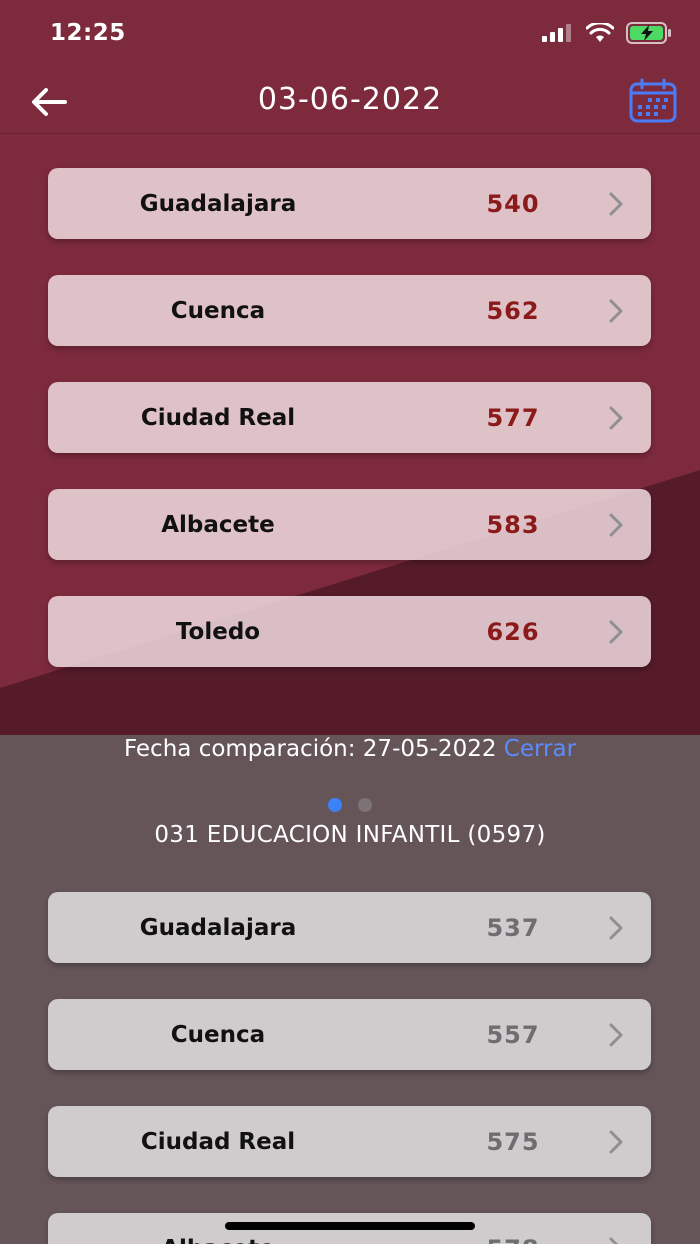 The height and width of the screenshot is (1244, 700). I want to click on cellular-signal-icon, so click(556, 33).